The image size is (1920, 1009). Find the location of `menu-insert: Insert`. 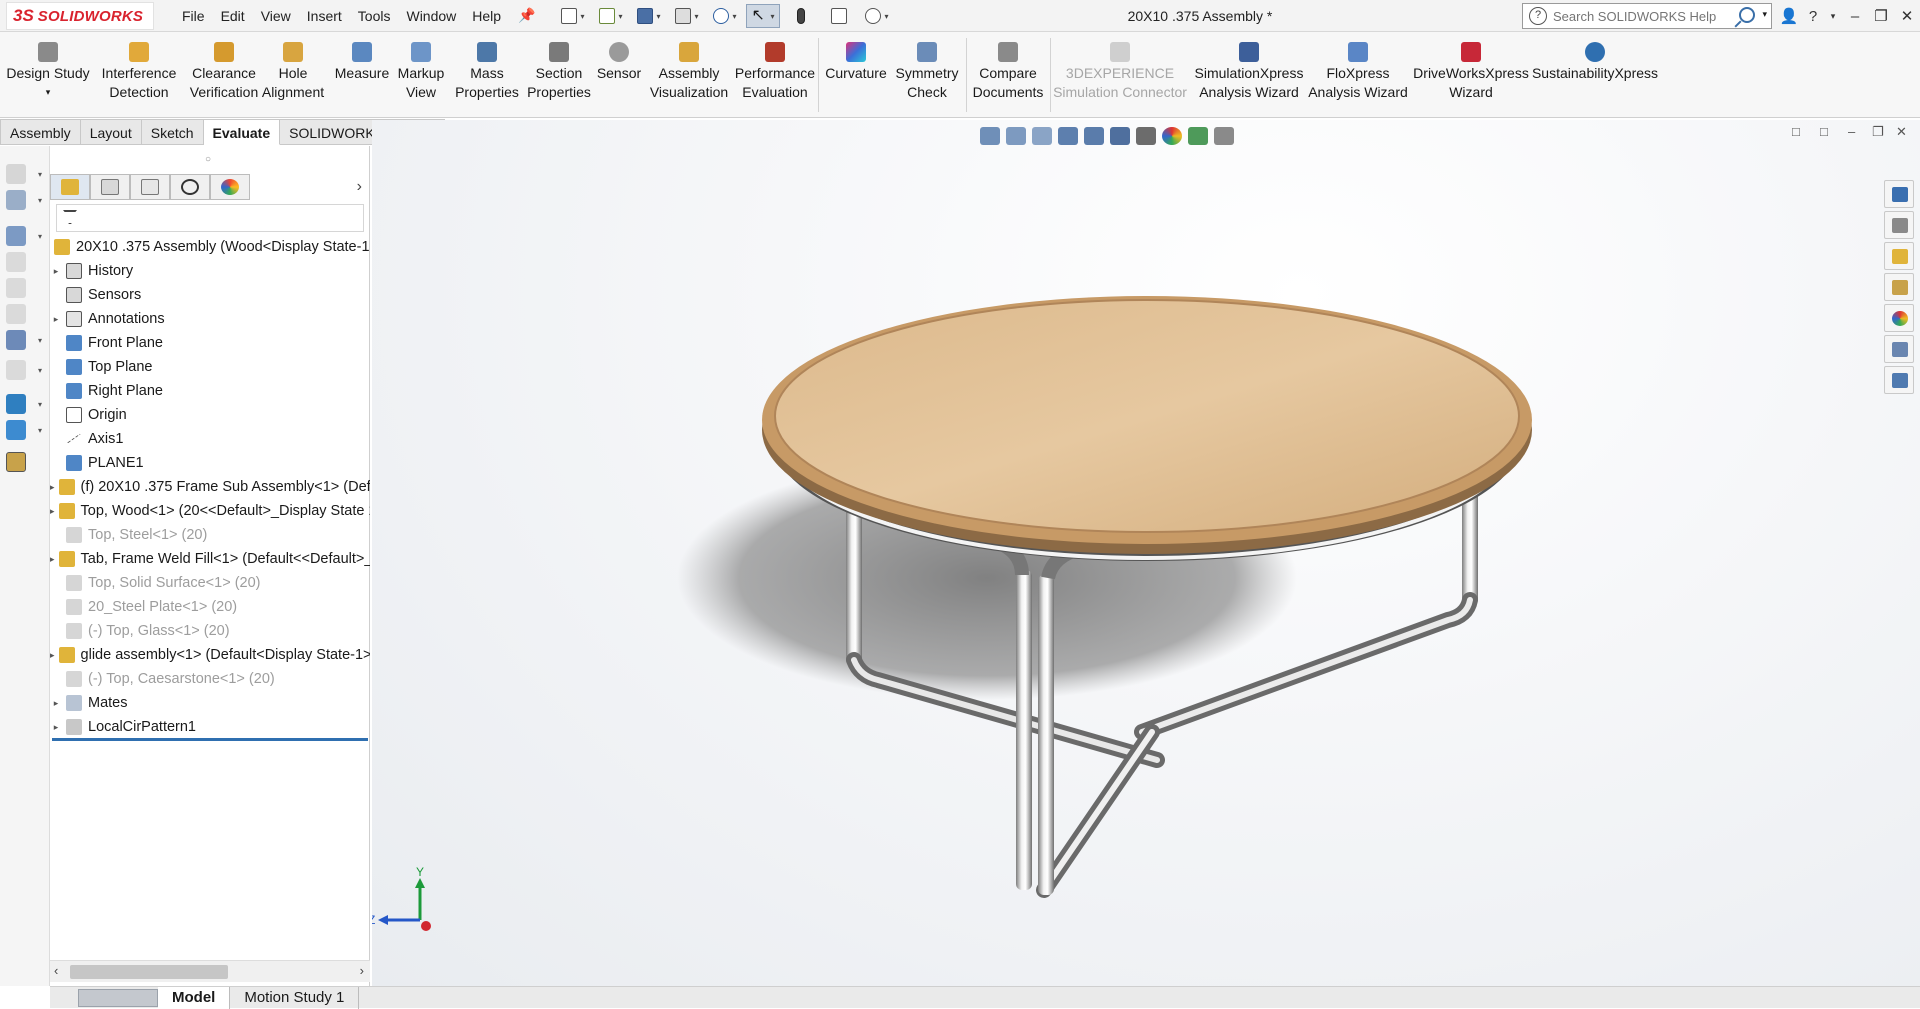

menu-insert: Insert is located at coordinates (324, 16).